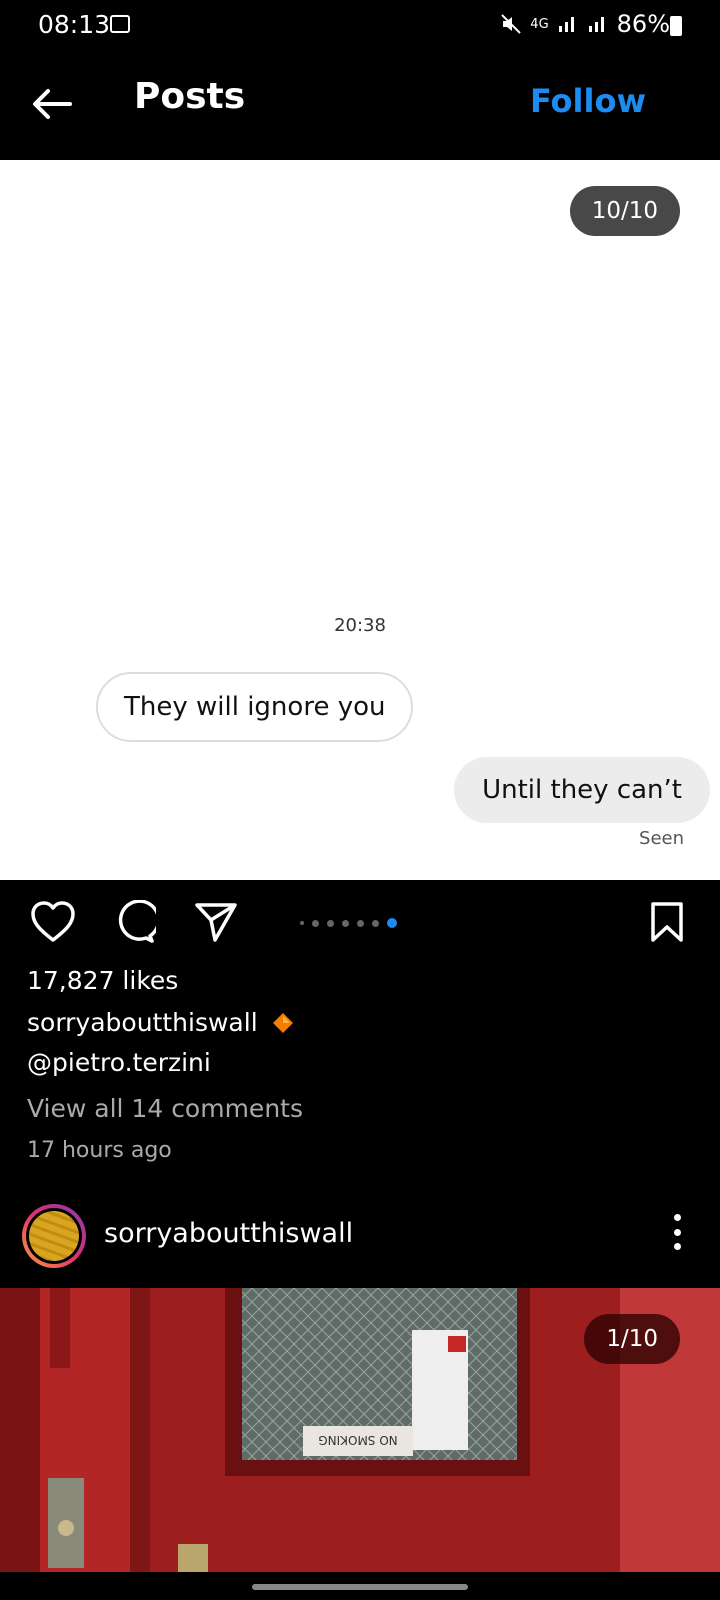  Describe the element at coordinates (624, 211) in the screenshot. I see `carousel-counter: 10/10` at that location.